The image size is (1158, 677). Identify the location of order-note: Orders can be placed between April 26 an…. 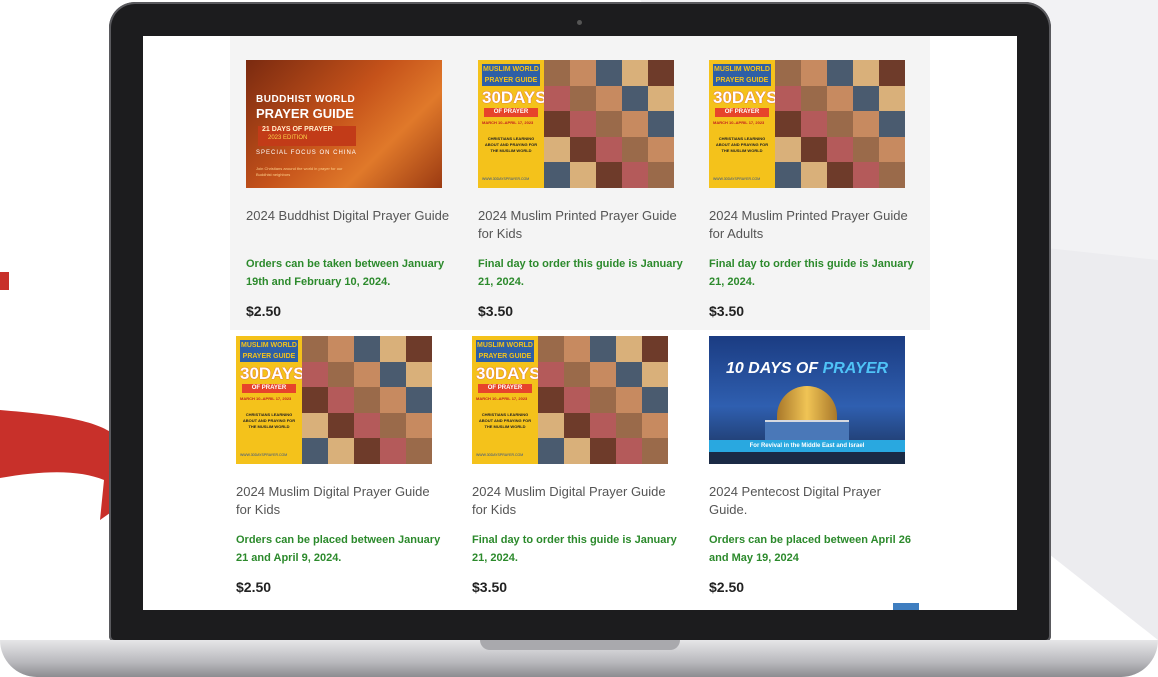
(810, 549).